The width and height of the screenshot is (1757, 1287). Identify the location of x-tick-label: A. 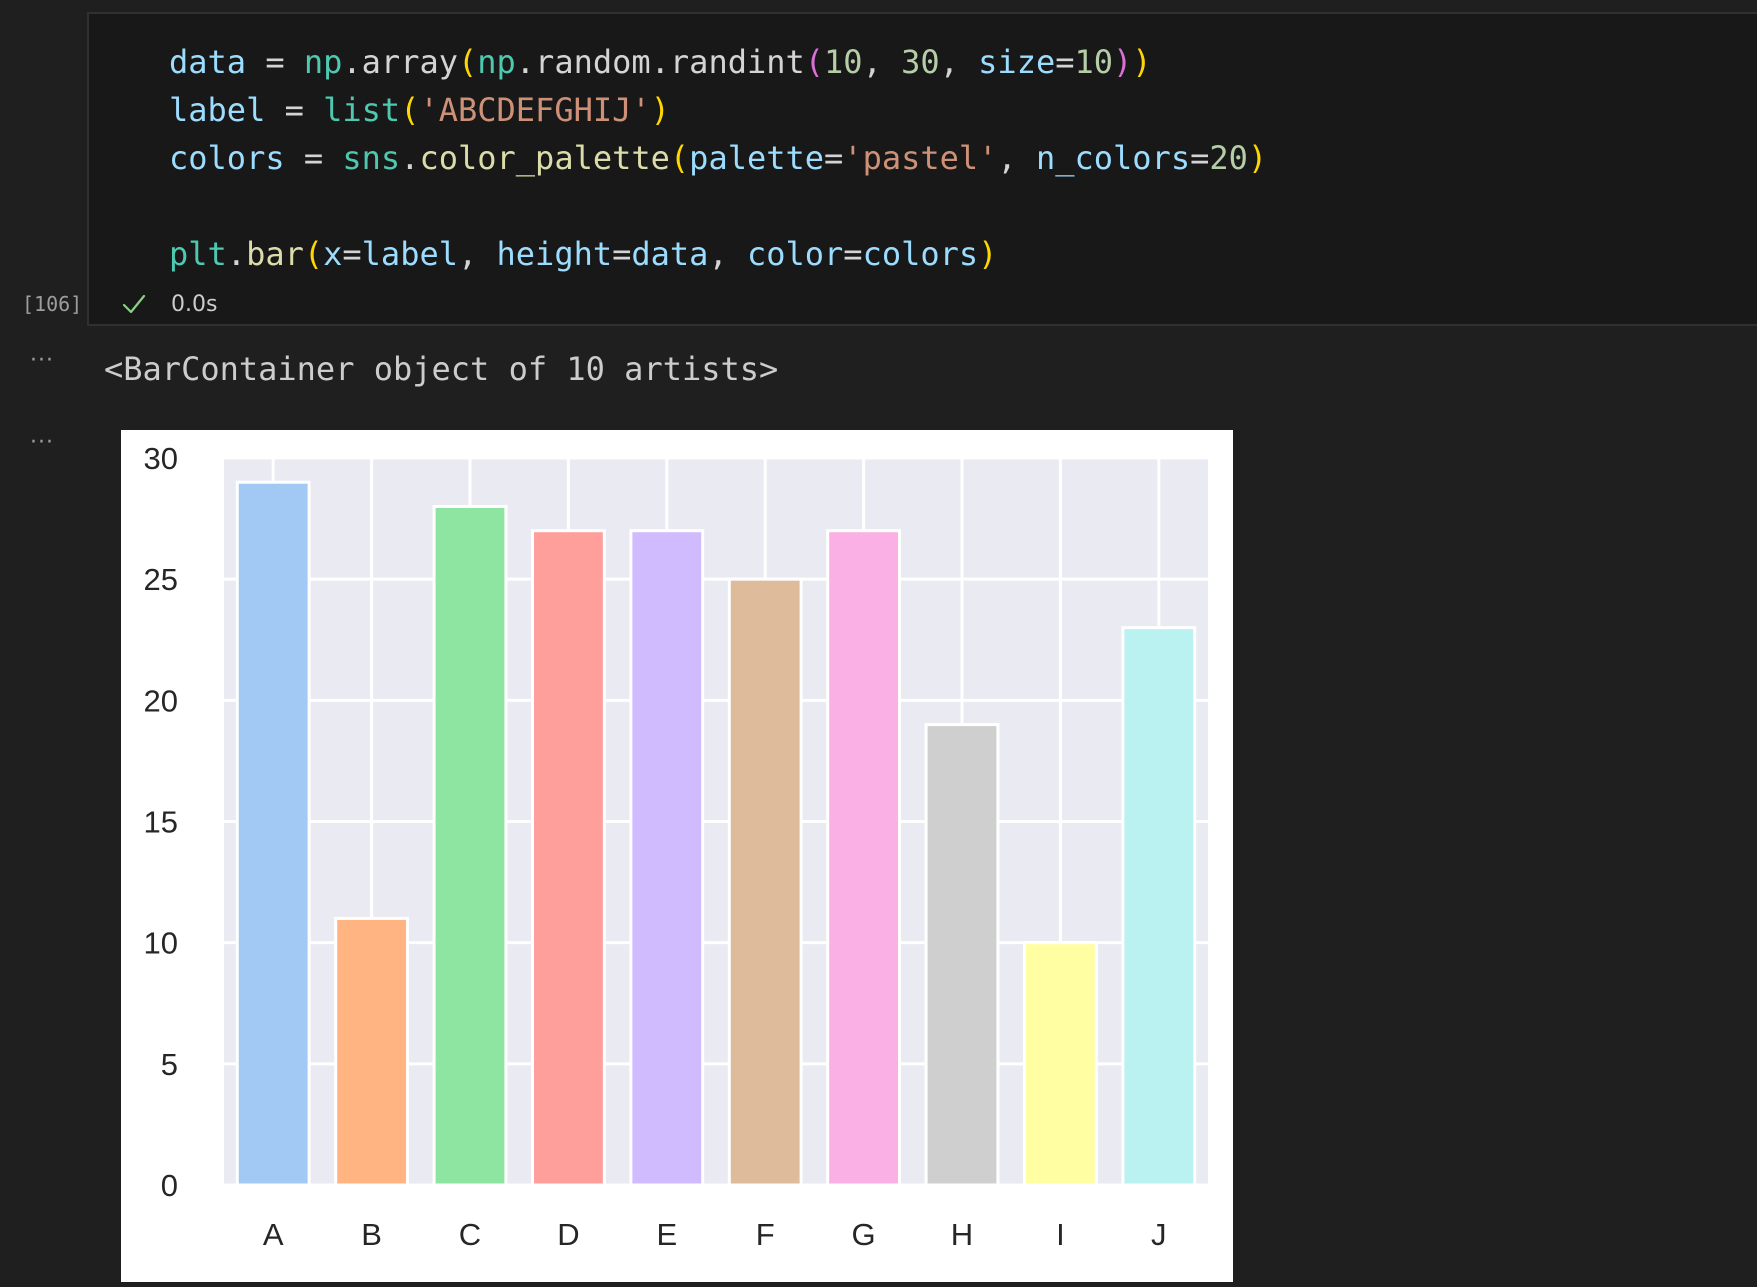
(273, 1234).